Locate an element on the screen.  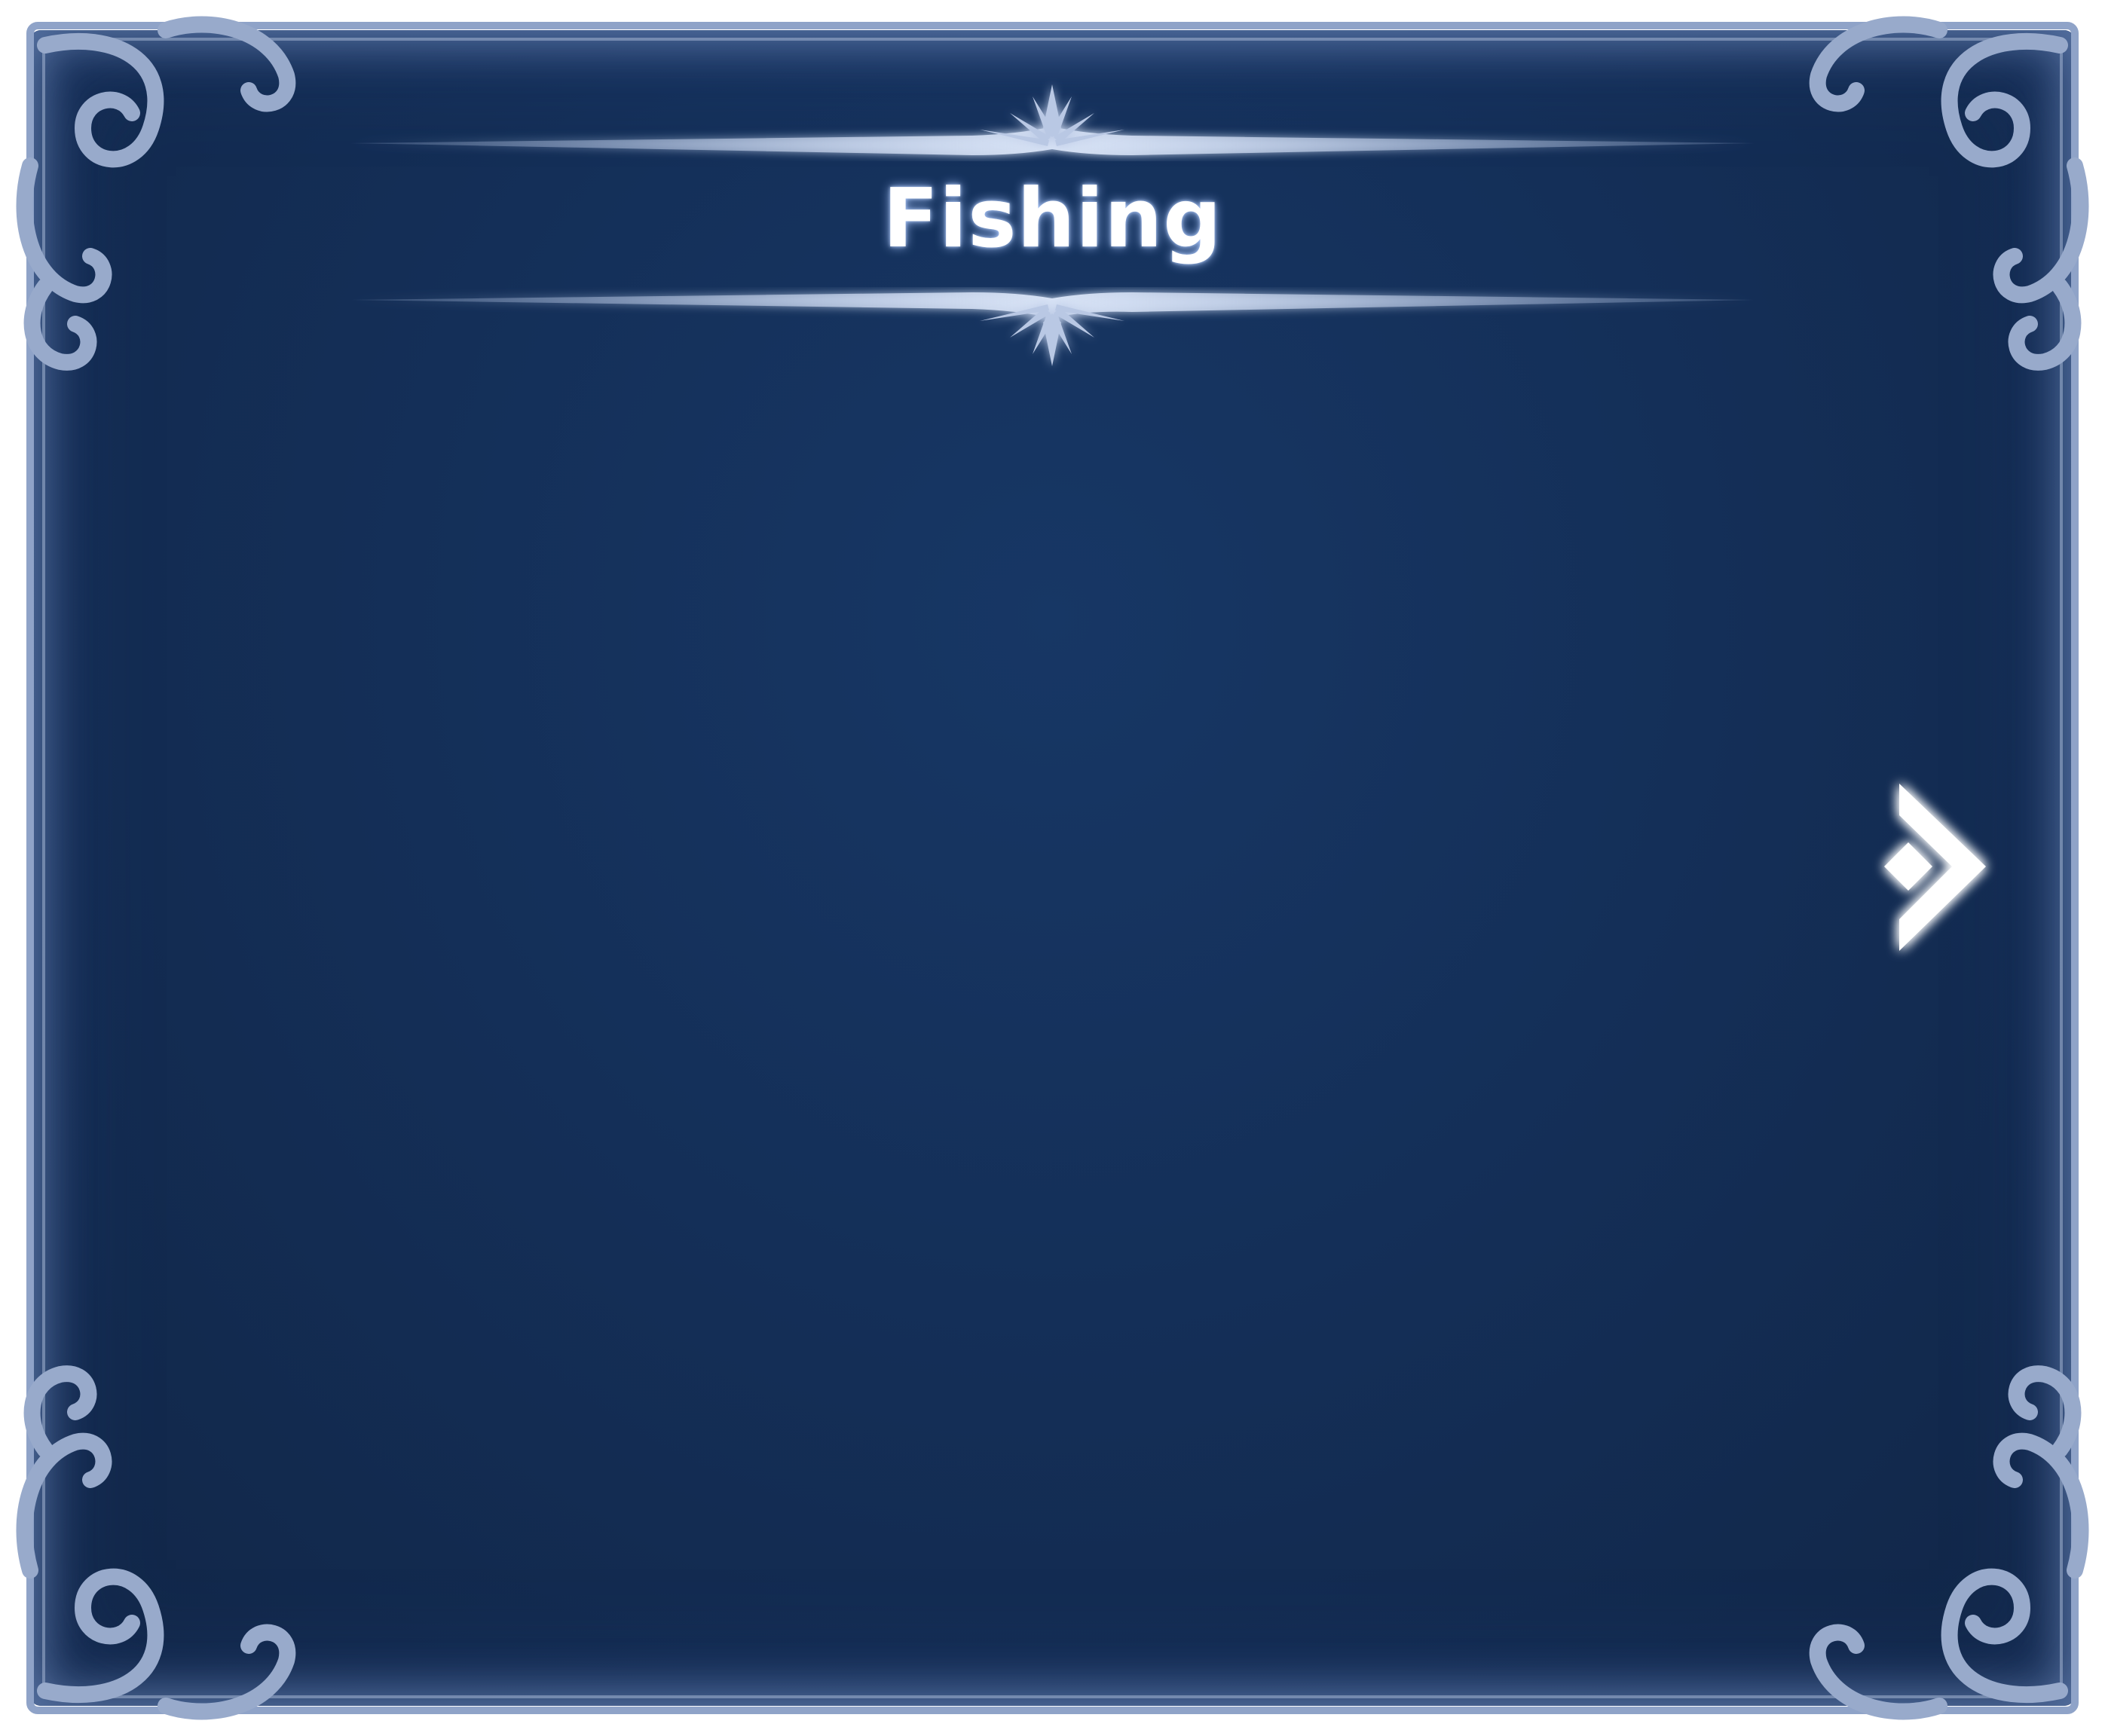
star-ornament-bottom is located at coordinates (1052, 335).